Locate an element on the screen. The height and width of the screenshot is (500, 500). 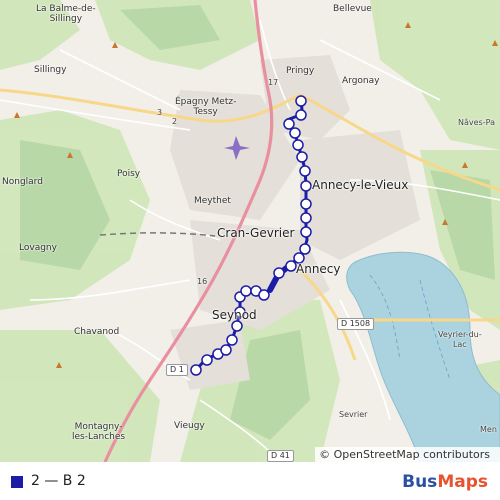
place-label-argonay: Argonay is located at coordinates (361, 81).